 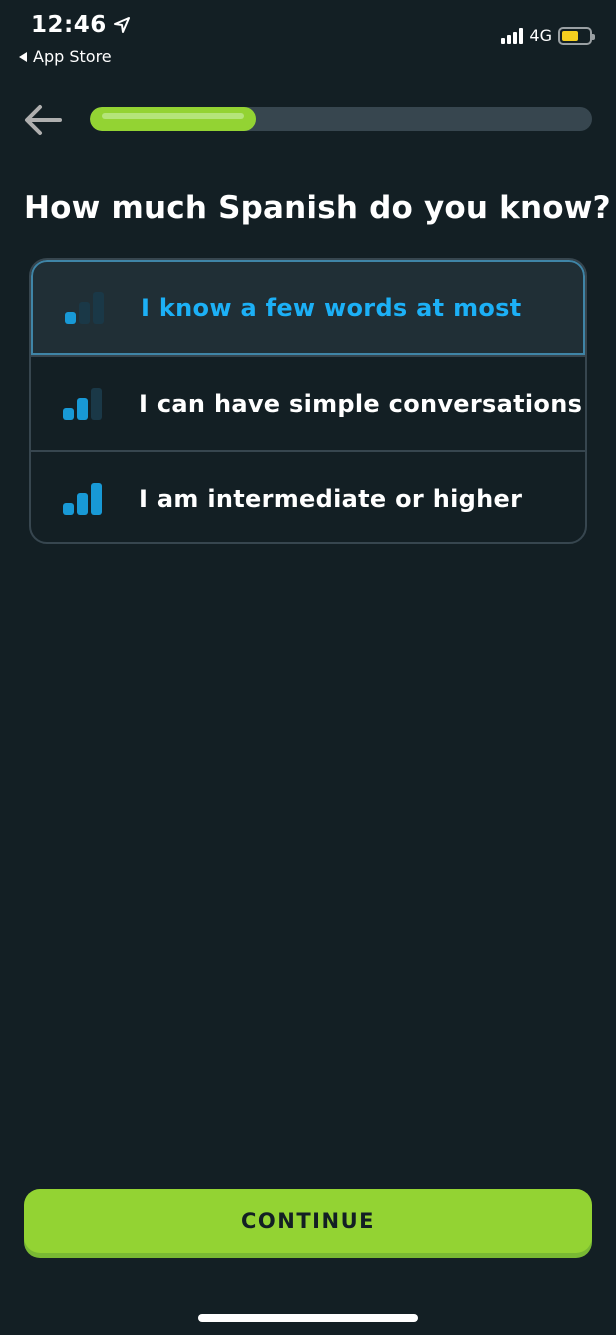 What do you see at coordinates (540, 35) in the screenshot?
I see `network-label: 4G` at bounding box center [540, 35].